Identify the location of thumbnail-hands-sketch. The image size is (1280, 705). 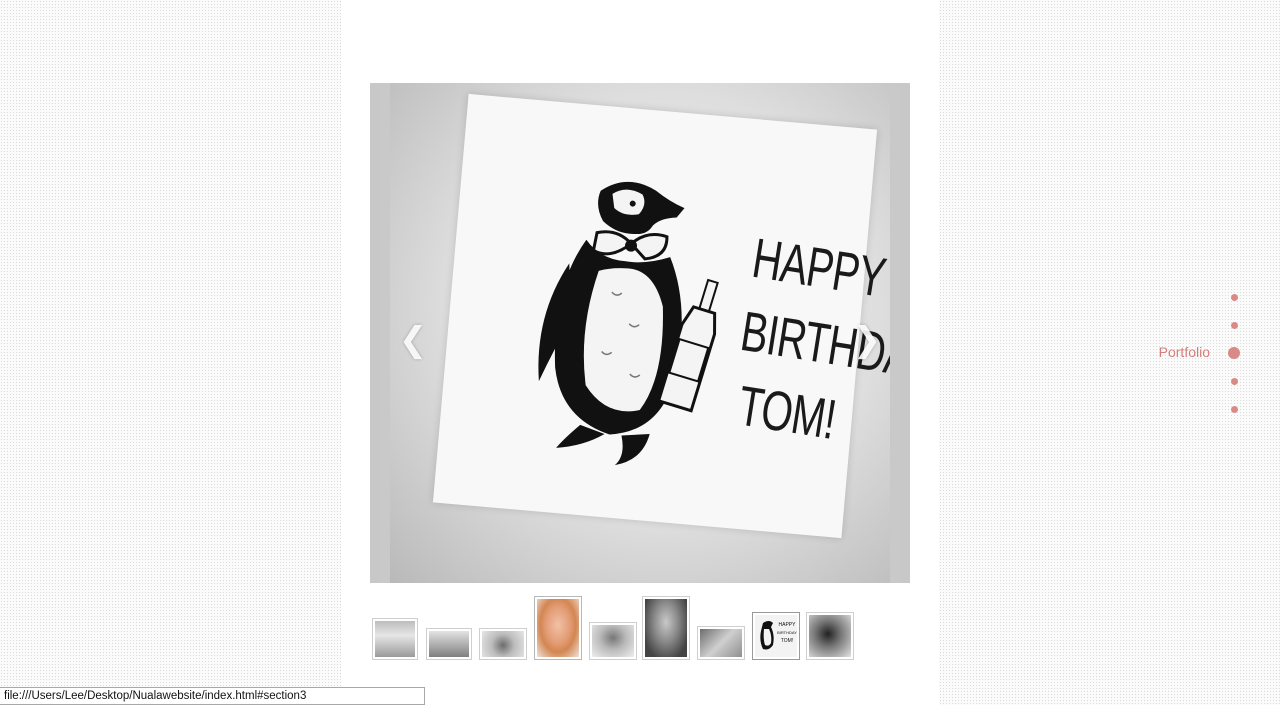
(721, 643).